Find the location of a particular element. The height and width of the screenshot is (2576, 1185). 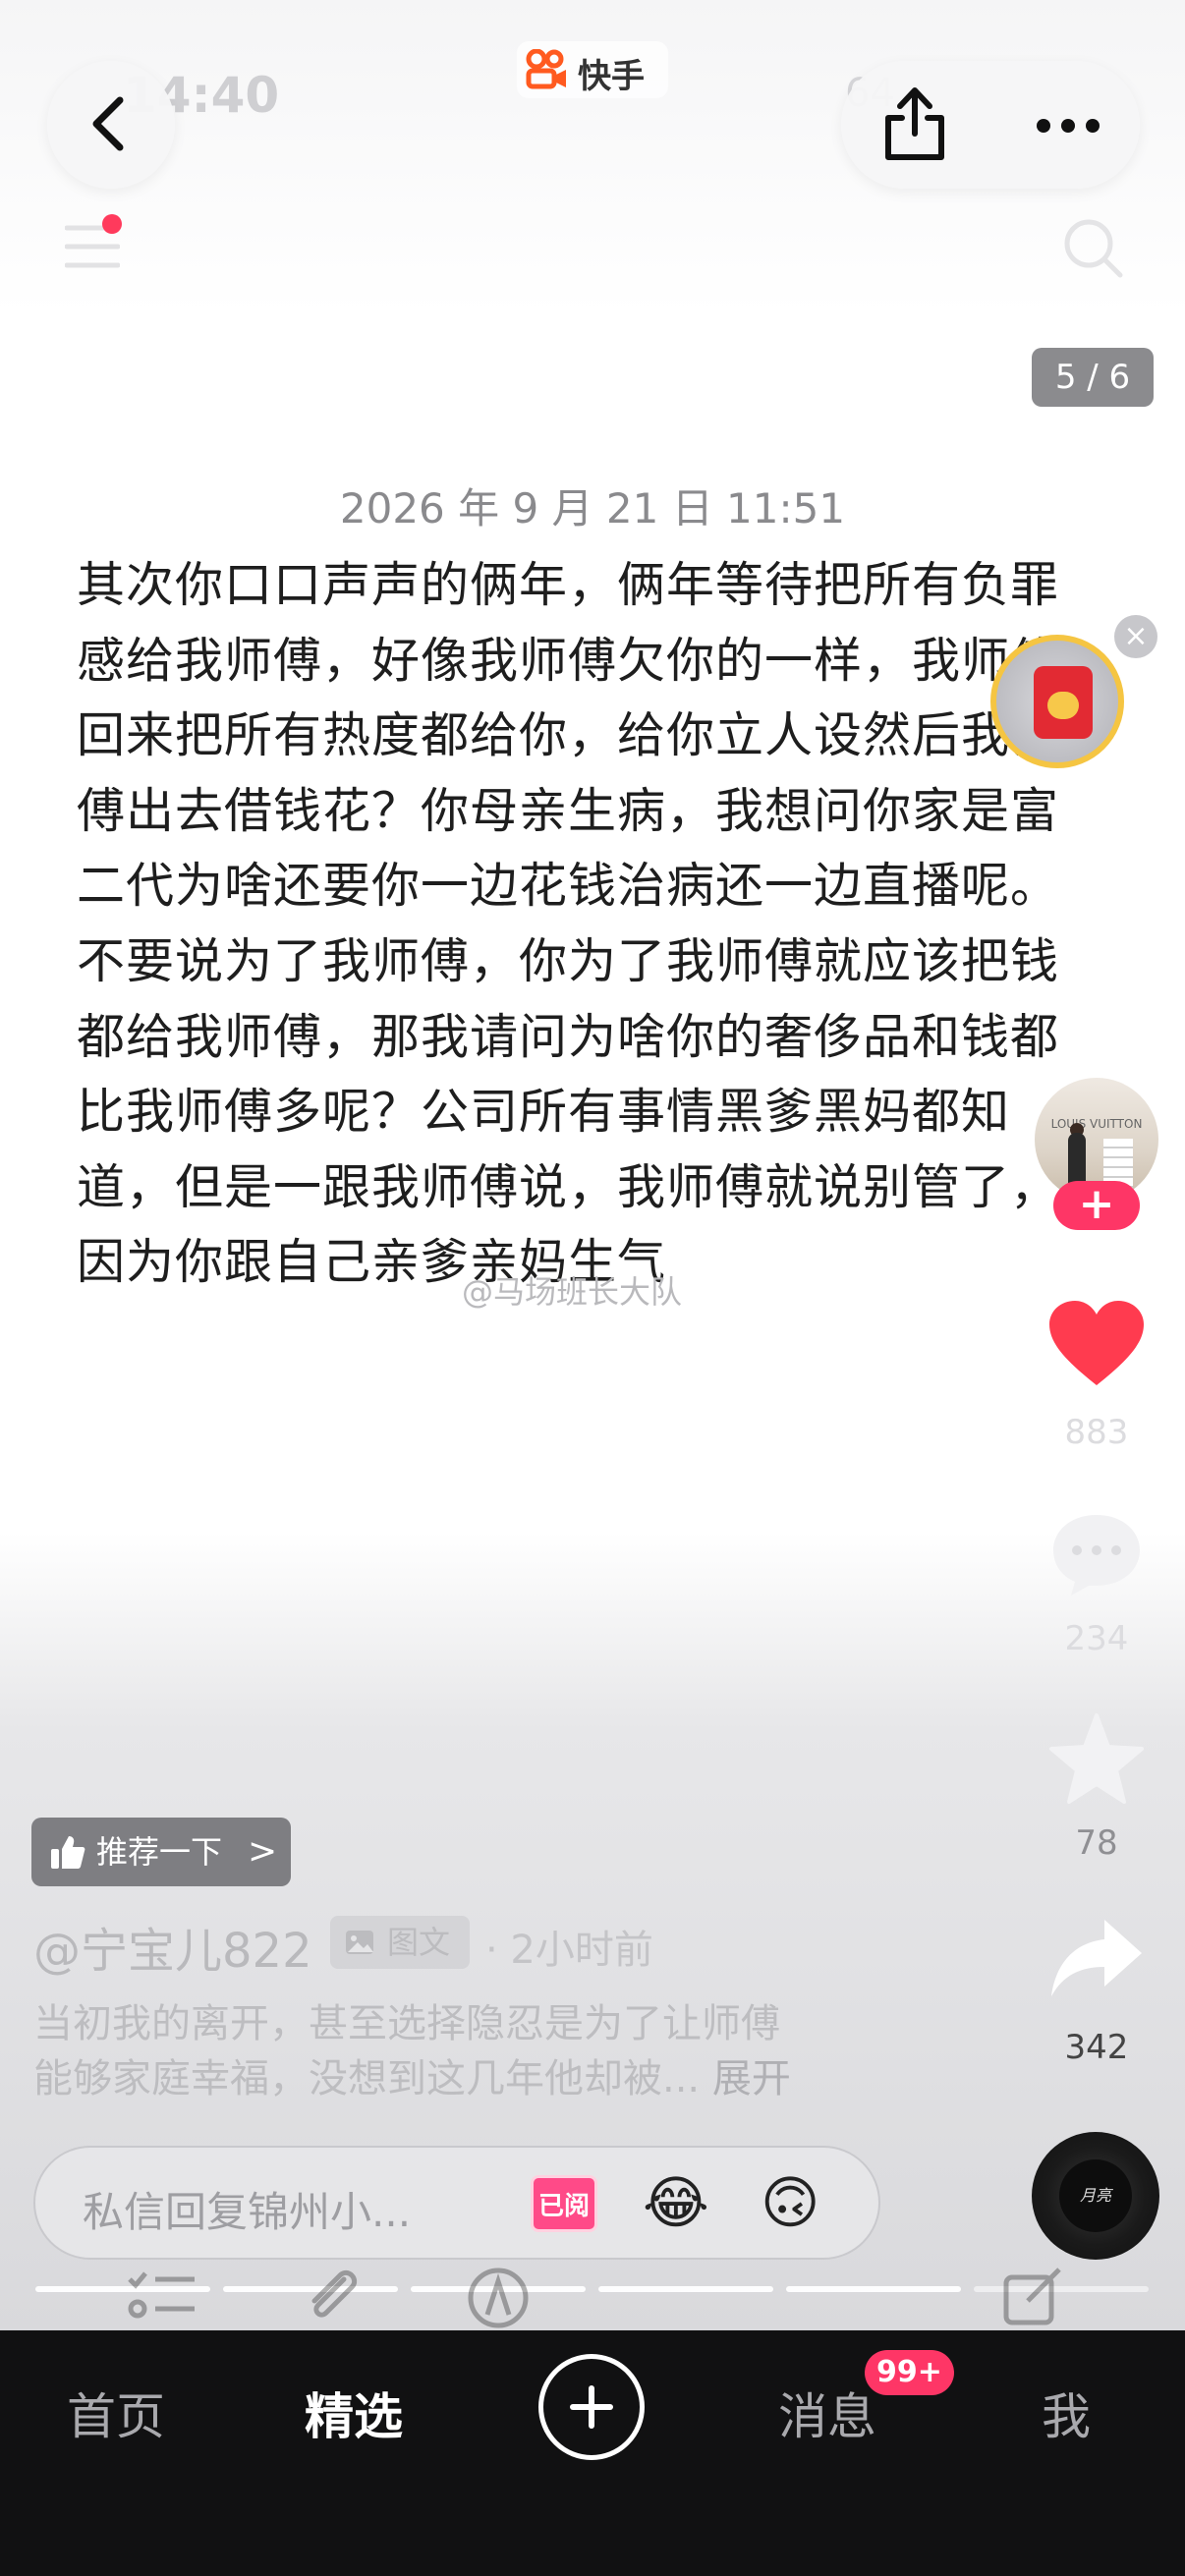

post-body-line: 回来把所有热度都给你，给你立人设然后我师 is located at coordinates (569, 735).